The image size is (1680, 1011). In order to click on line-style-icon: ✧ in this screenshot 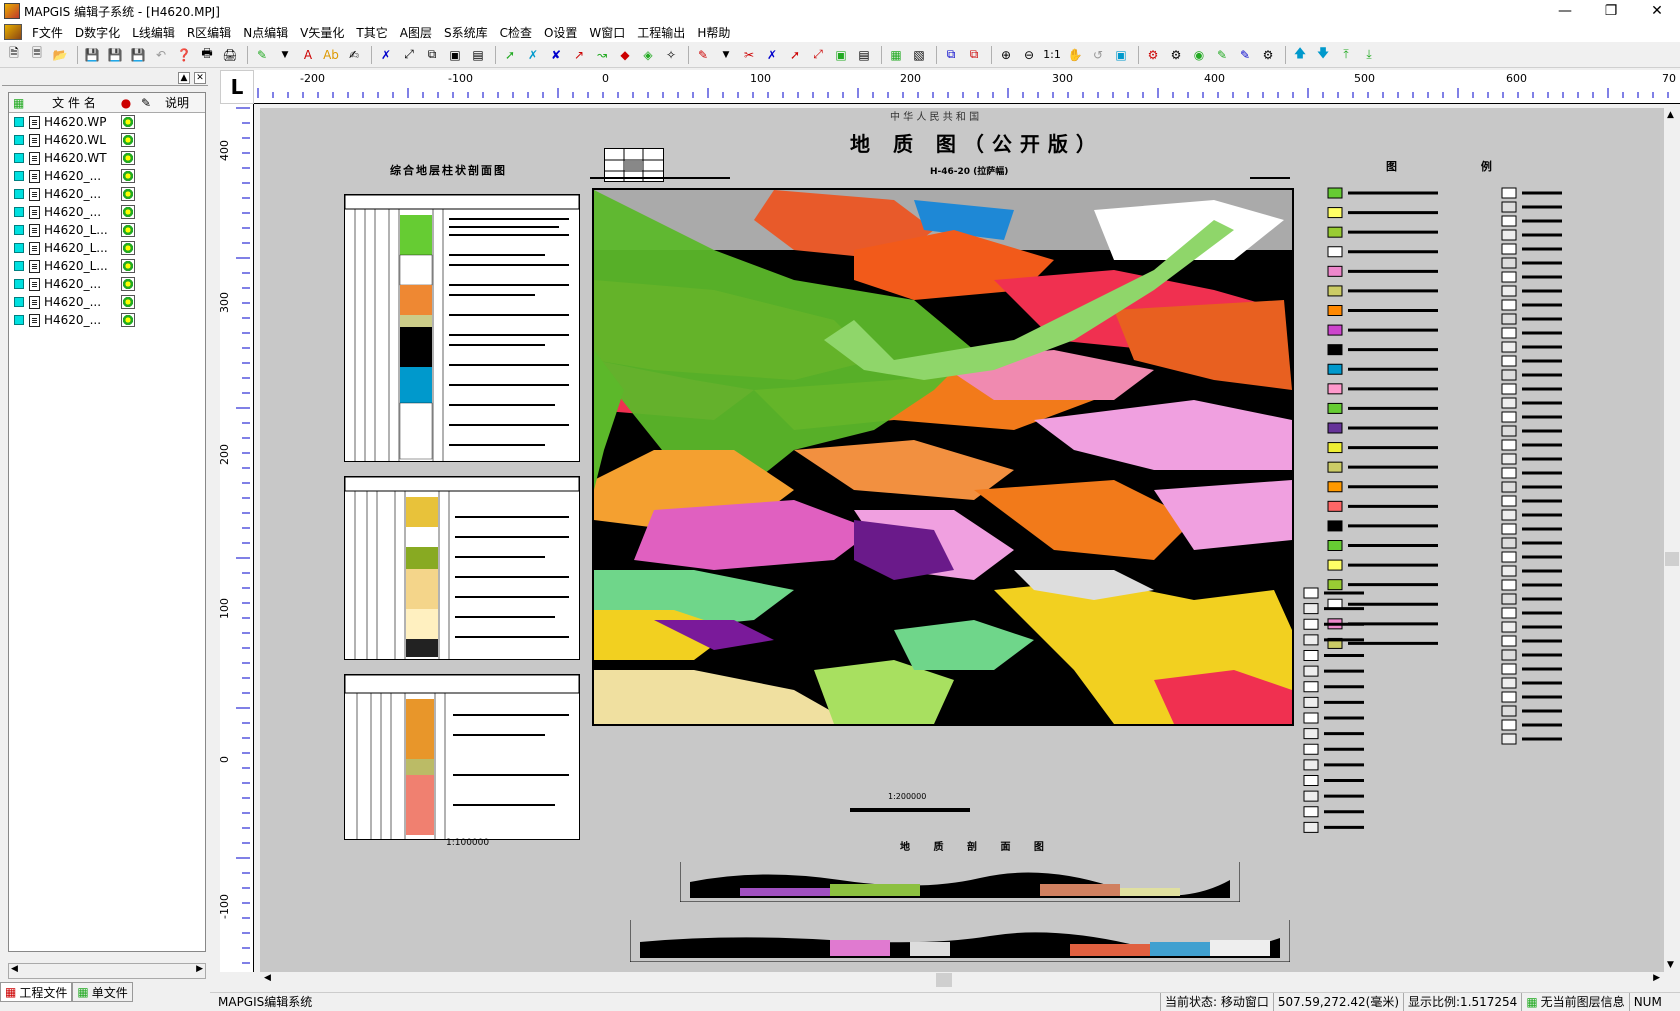, I will do `click(671, 55)`.